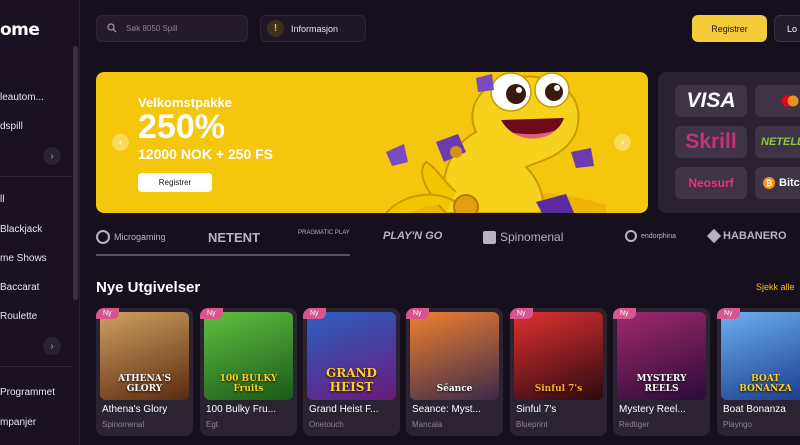 This screenshot has width=800, height=445. What do you see at coordinates (777, 183) in the screenshot?
I see `bitcoin-logo: ₿ Bitc` at bounding box center [777, 183].